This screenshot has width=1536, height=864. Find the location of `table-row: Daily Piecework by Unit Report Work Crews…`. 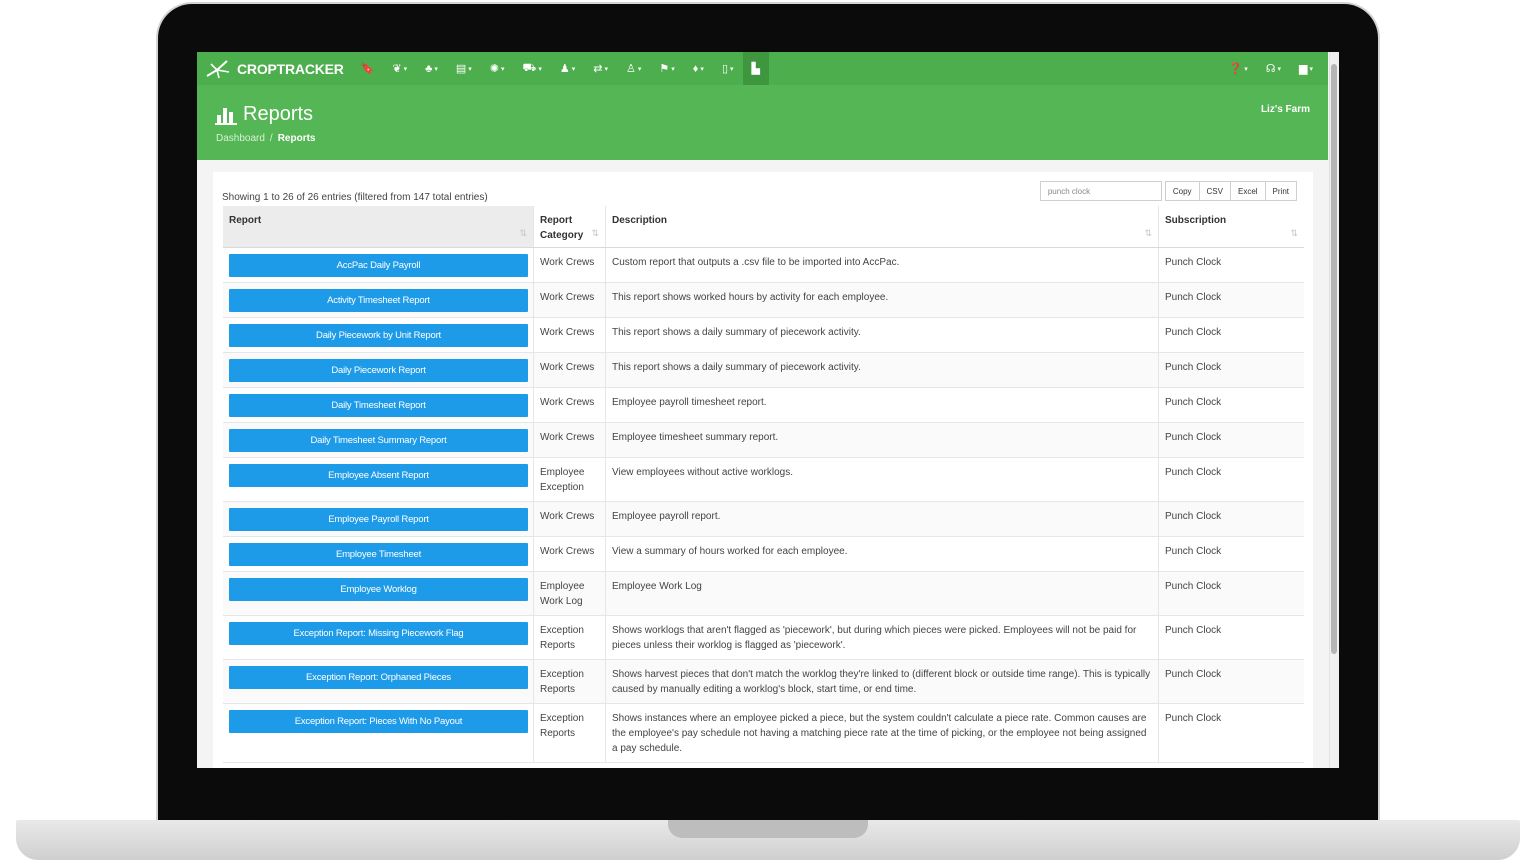

table-row: Daily Piecework by Unit Report Work Crews… is located at coordinates (763, 335).